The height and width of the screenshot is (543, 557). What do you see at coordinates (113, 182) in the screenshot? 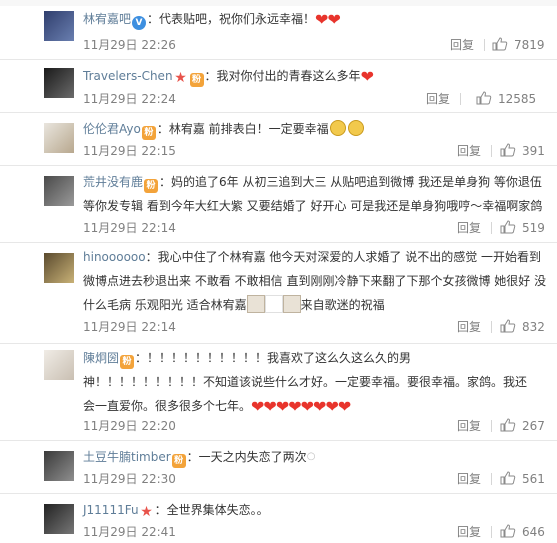
I see `username-link: 荒井没有鹿` at bounding box center [113, 182].